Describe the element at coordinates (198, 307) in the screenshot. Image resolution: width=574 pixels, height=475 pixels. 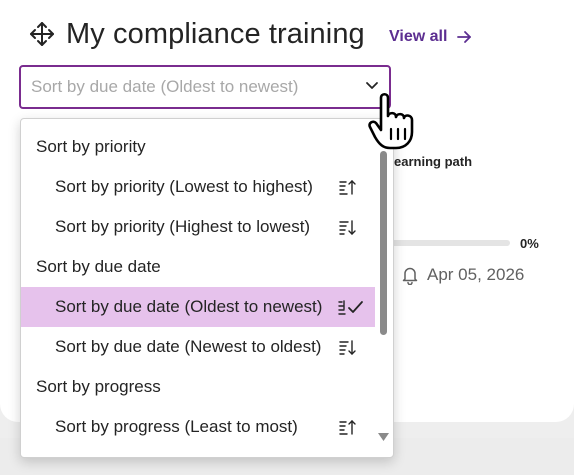
I see `option-due-date-oldest-to-newest: Sort by due date (Oldest to newest)` at that location.